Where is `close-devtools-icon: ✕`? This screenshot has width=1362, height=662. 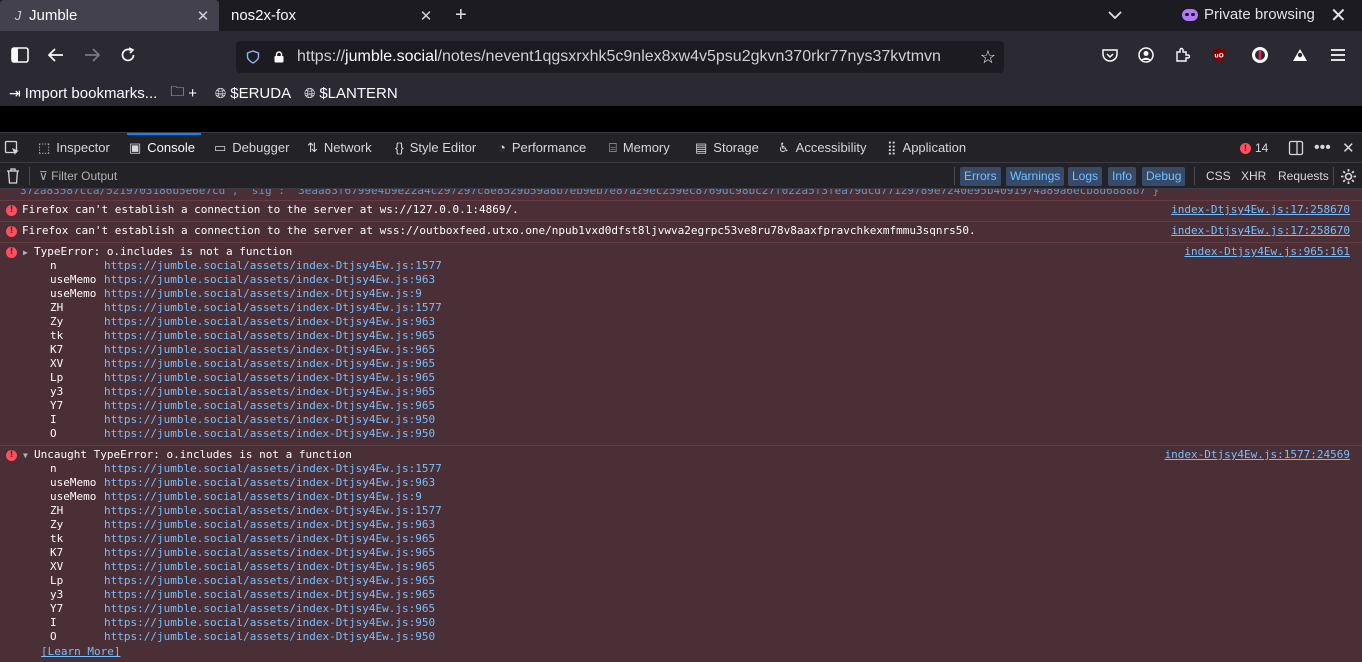
close-devtools-icon: ✕ is located at coordinates (1348, 147).